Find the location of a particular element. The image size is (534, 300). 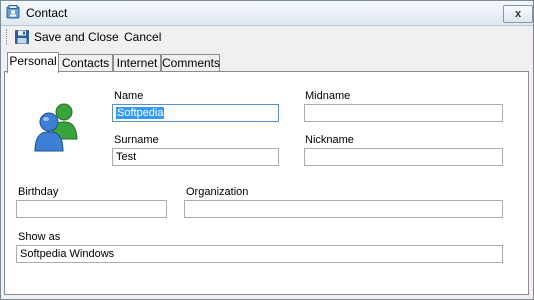

organization-field is located at coordinates (343, 209).